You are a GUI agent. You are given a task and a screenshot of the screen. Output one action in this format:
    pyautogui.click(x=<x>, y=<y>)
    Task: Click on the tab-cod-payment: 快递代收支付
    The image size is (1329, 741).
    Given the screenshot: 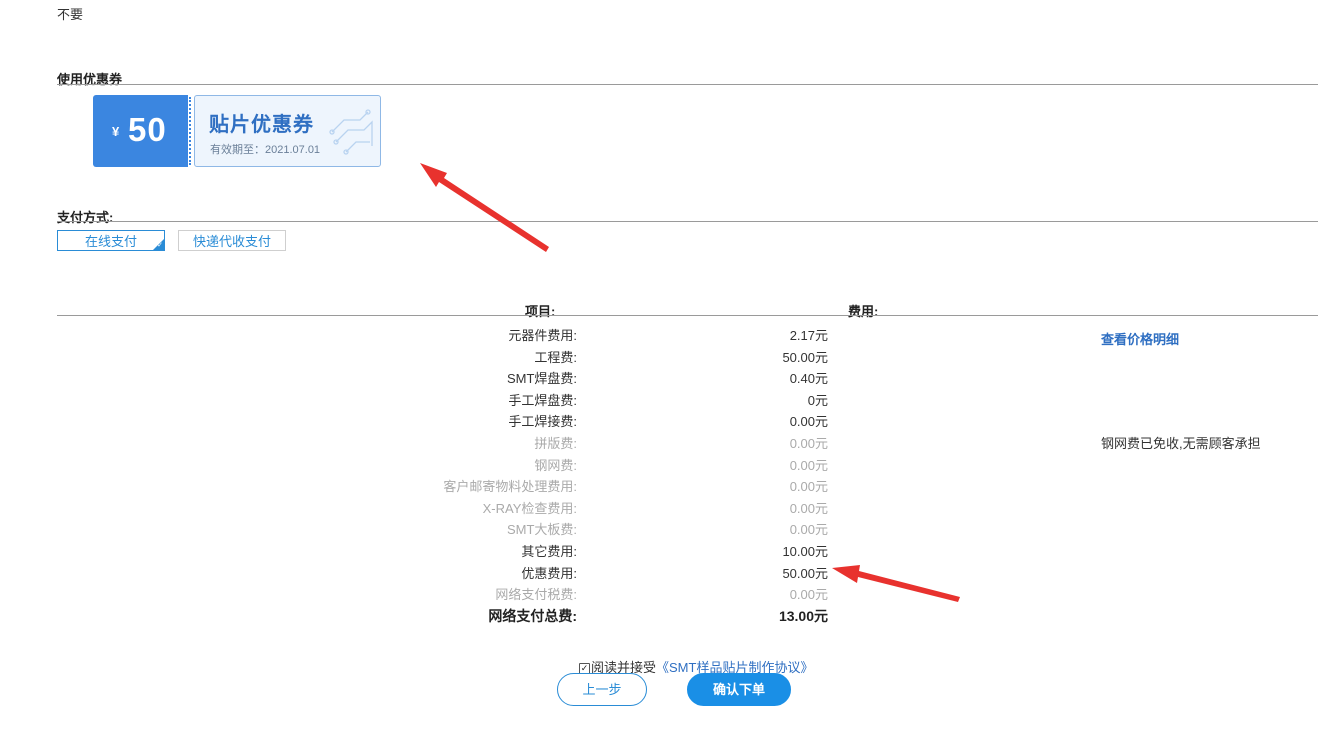 What is the action you would take?
    pyautogui.click(x=232, y=240)
    